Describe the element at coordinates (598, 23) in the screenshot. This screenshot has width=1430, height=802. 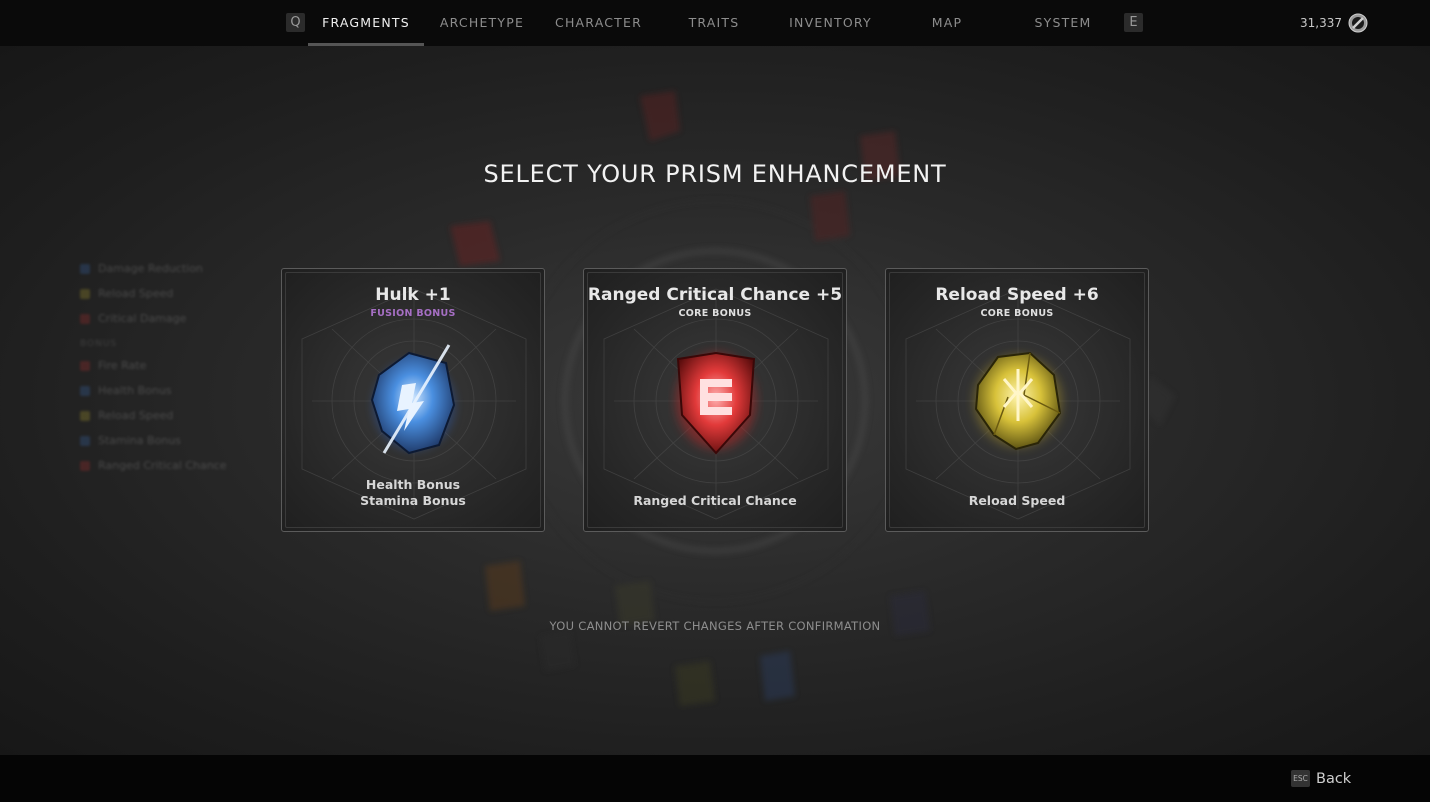
I see `tab-character: CHARACTER` at that location.